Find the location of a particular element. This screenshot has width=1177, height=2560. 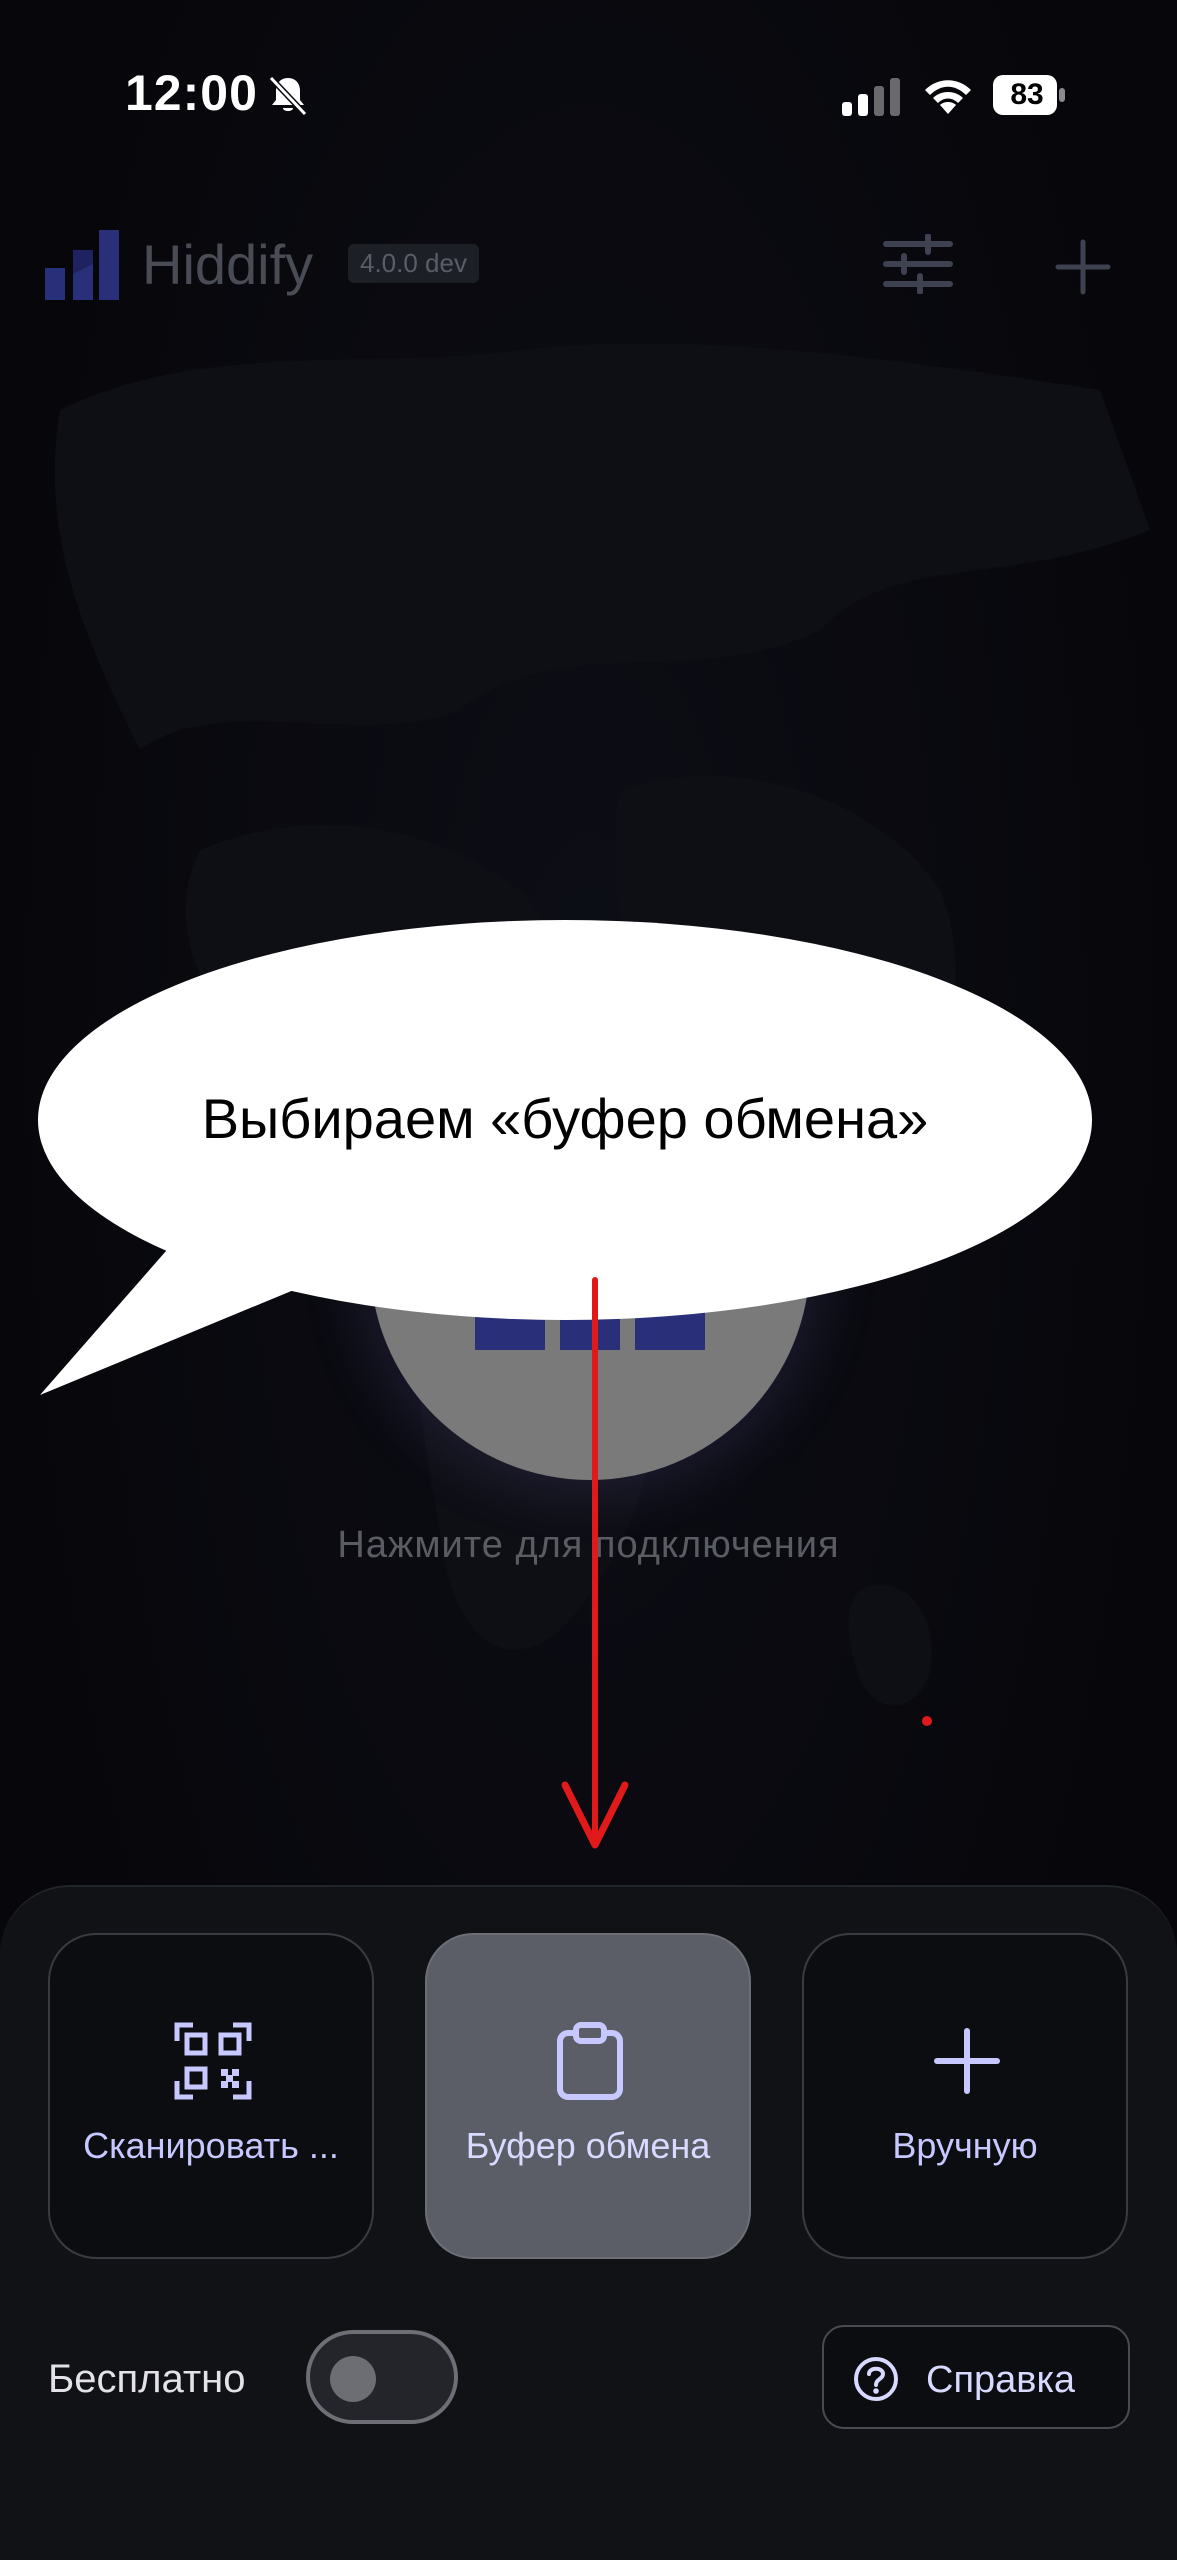

status-time: 12:00 is located at coordinates (191, 93).